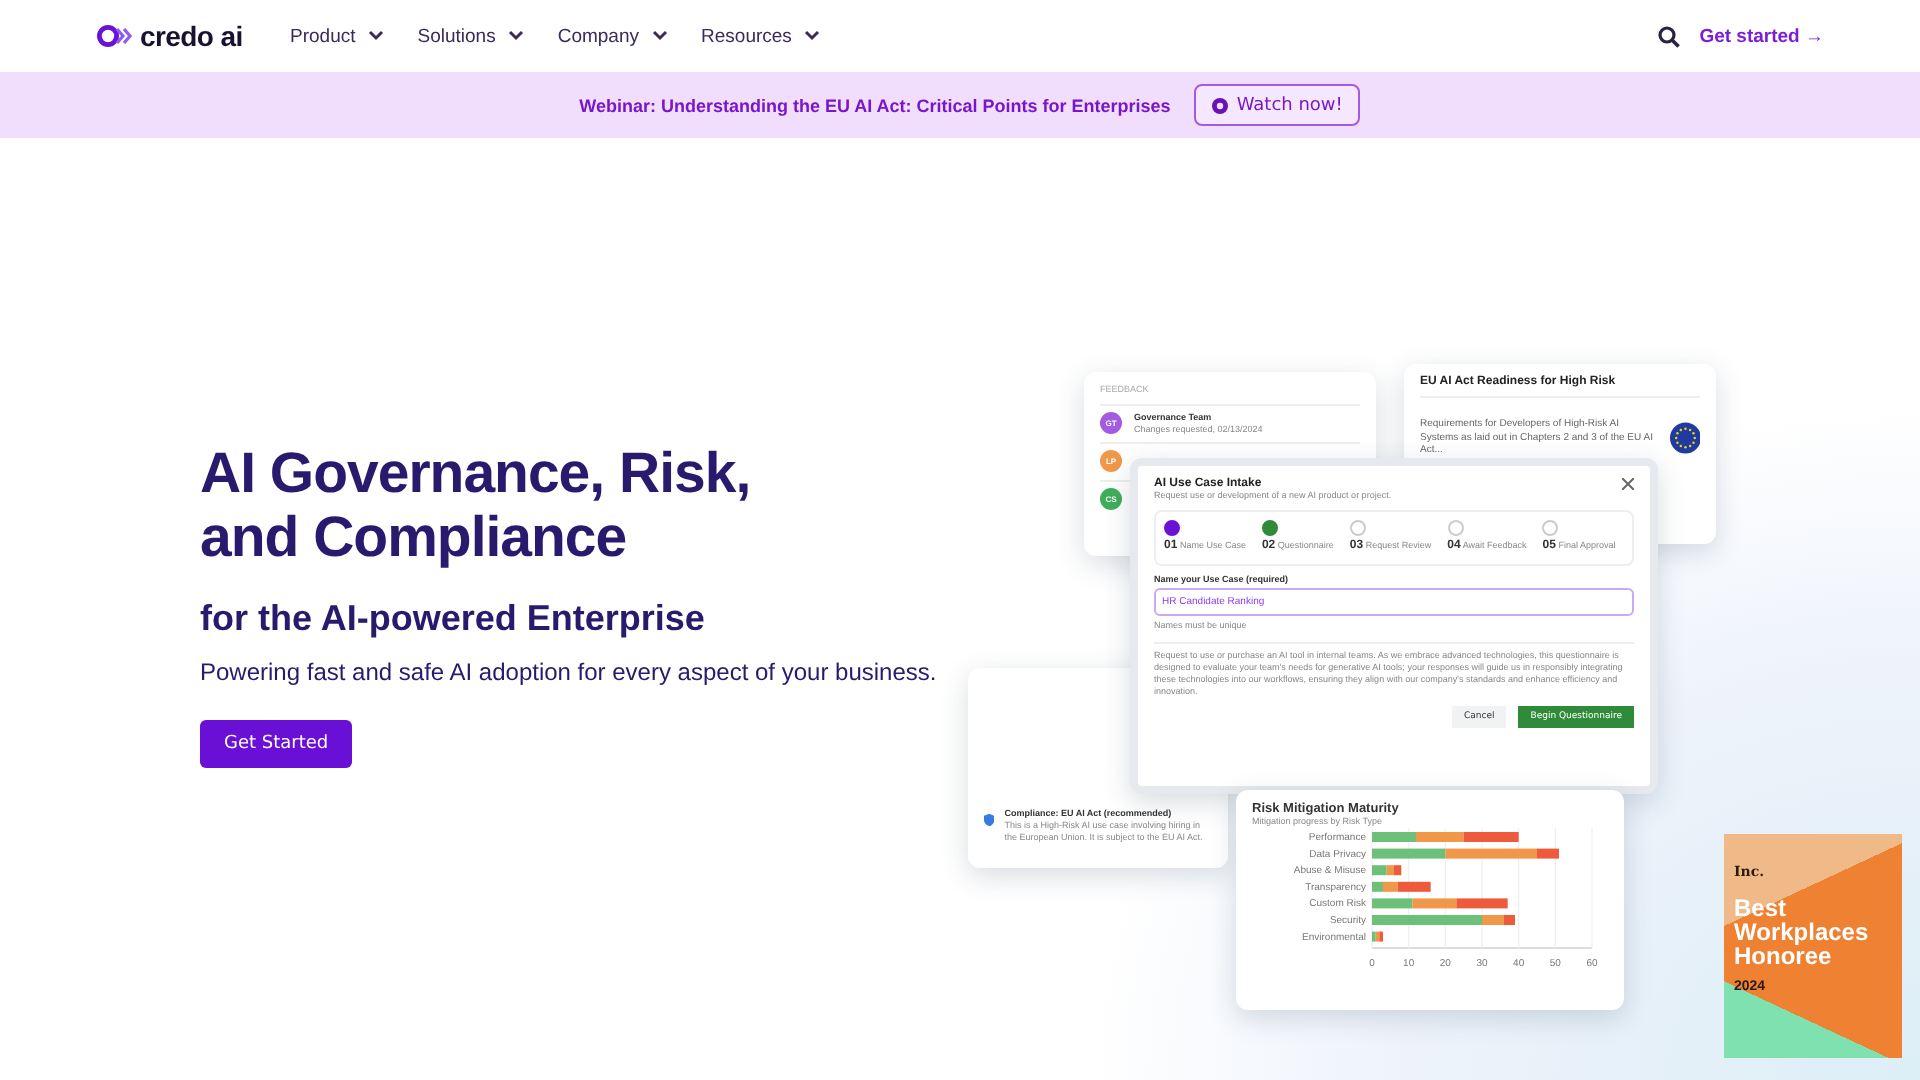 Image resolution: width=1920 pixels, height=1080 pixels. What do you see at coordinates (1761, 36) in the screenshot?
I see `get-started-link: Get started →` at bounding box center [1761, 36].